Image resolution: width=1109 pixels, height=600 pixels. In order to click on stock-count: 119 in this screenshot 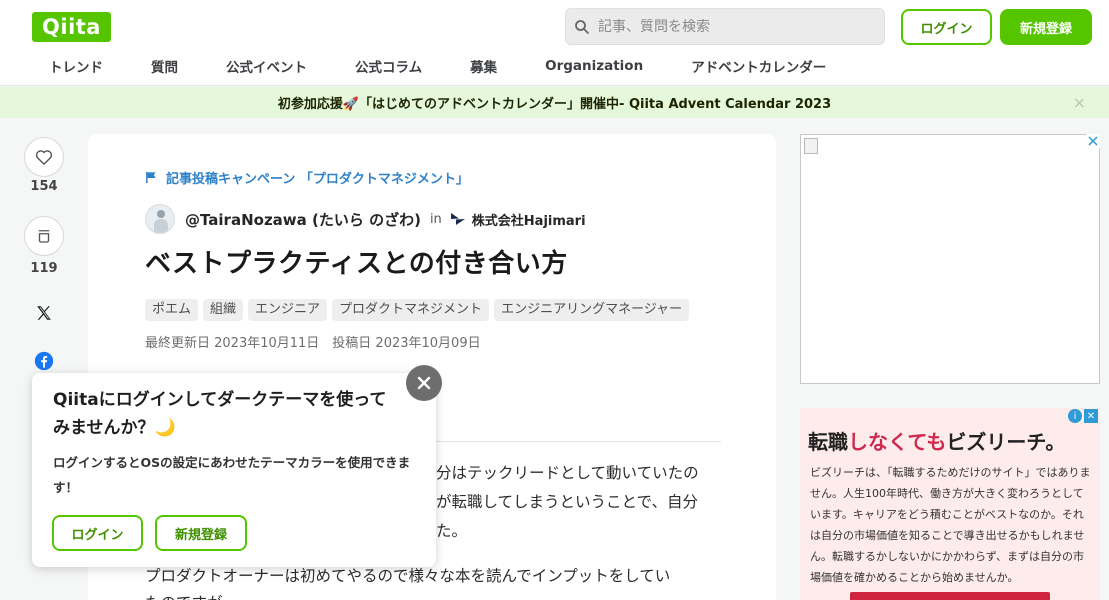, I will do `click(44, 268)`.